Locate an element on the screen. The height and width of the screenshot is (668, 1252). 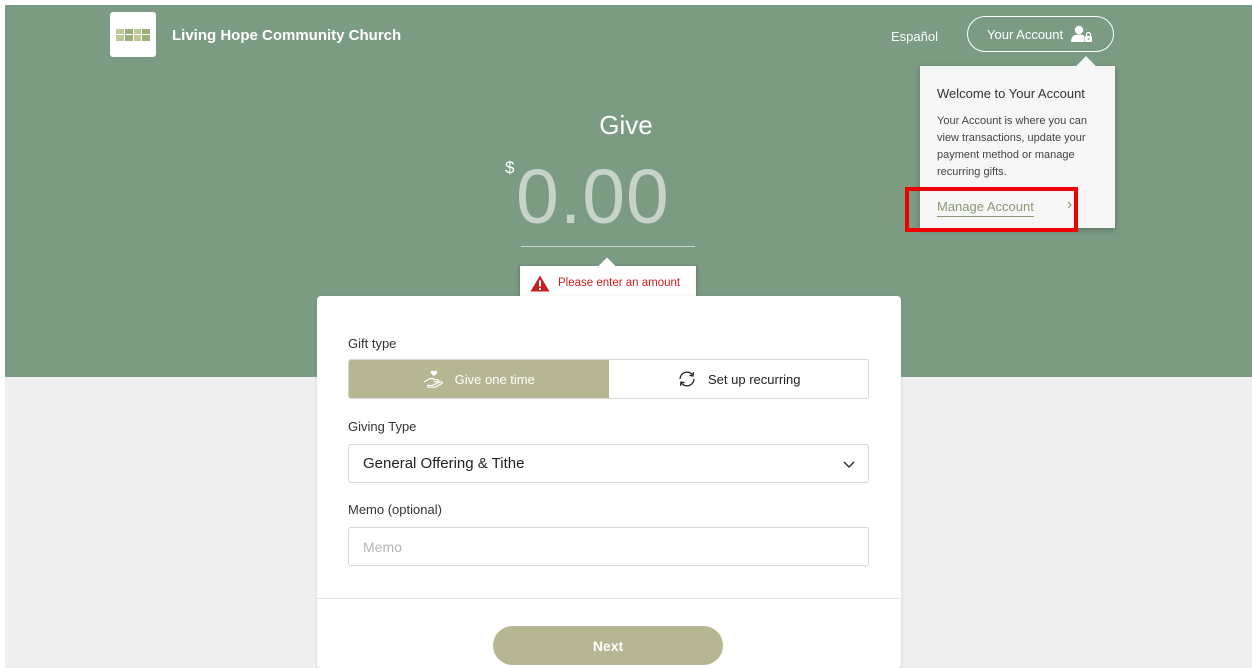
amount-underline is located at coordinates (608, 246).